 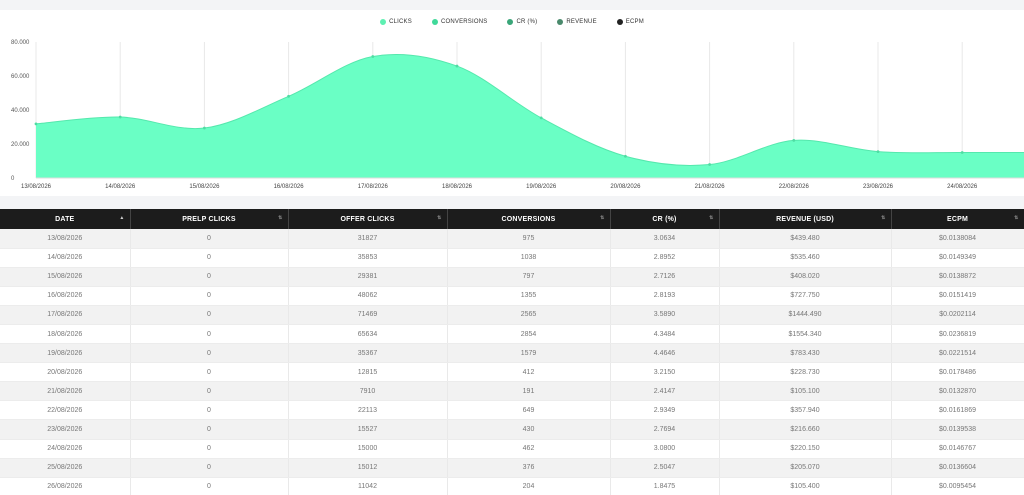 What do you see at coordinates (665, 486) in the screenshot?
I see `table-cell: 1.8475` at bounding box center [665, 486].